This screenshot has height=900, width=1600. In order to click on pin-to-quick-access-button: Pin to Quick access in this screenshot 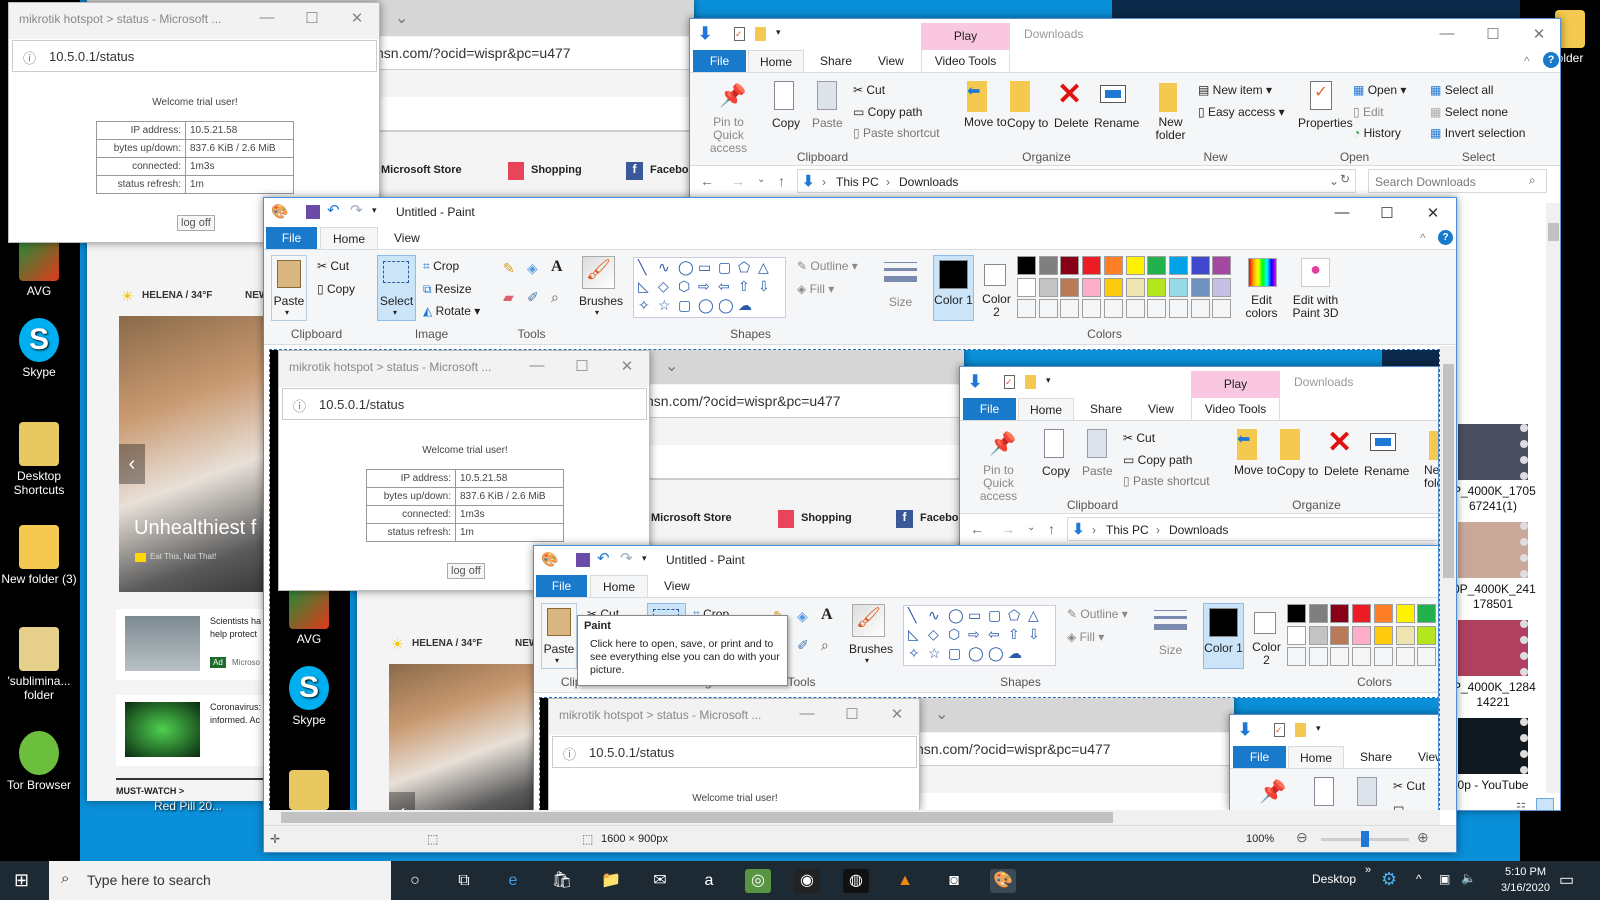, I will do `click(998, 483)`.